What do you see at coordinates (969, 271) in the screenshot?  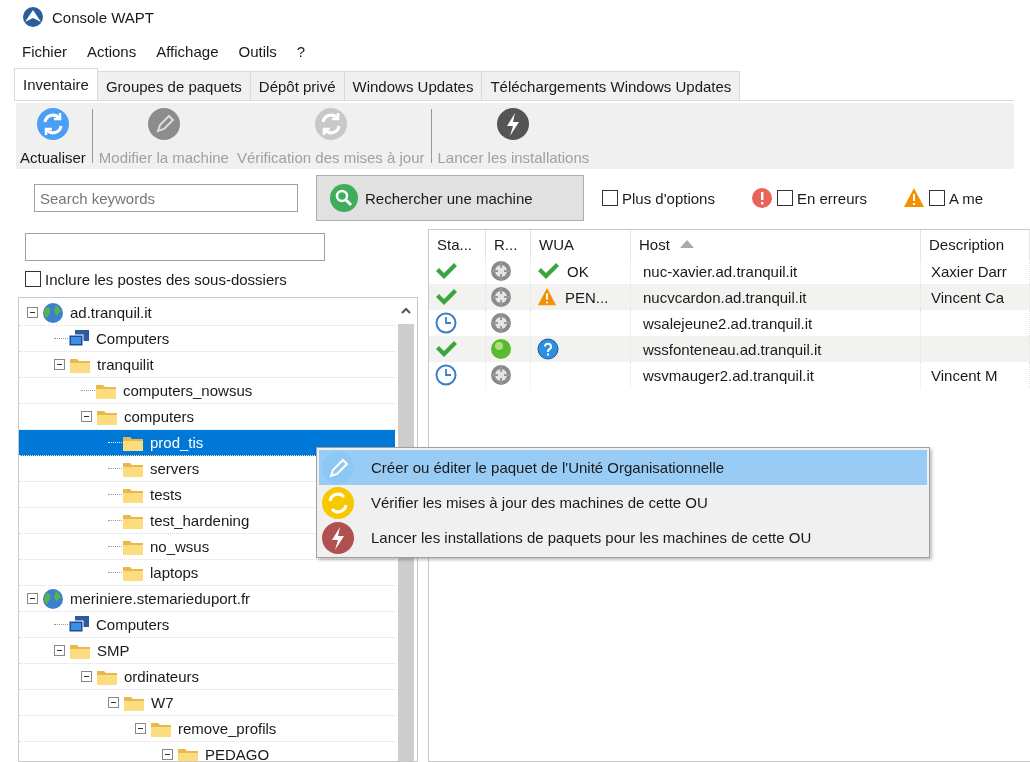 I see `table-cell: Xaxier Darr` at bounding box center [969, 271].